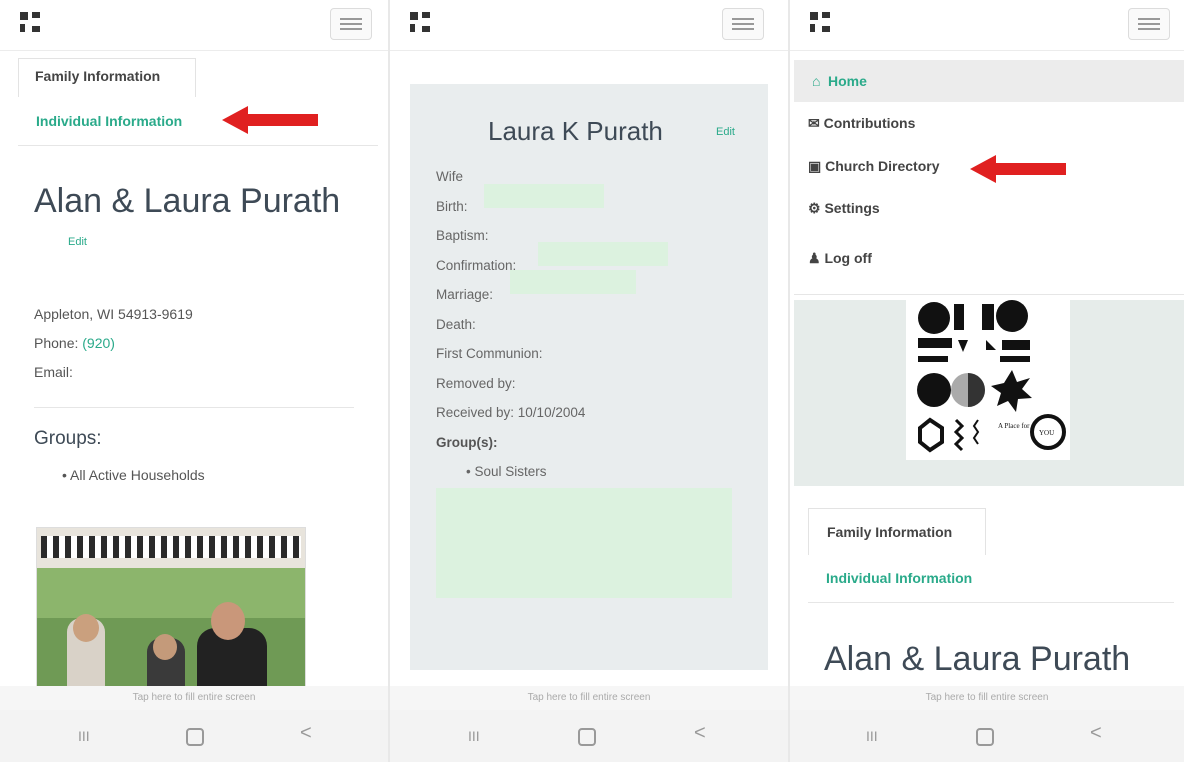 Image resolution: width=1184 pixels, height=762 pixels. What do you see at coordinates (137, 475) in the screenshot?
I see `group-name: All Active Households` at bounding box center [137, 475].